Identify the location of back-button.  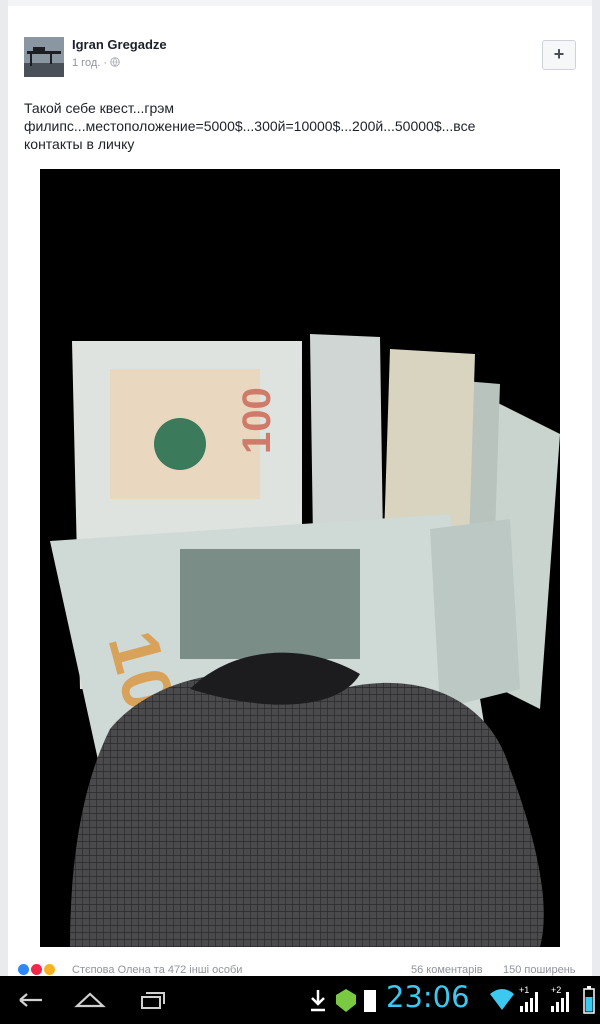
(30, 1000).